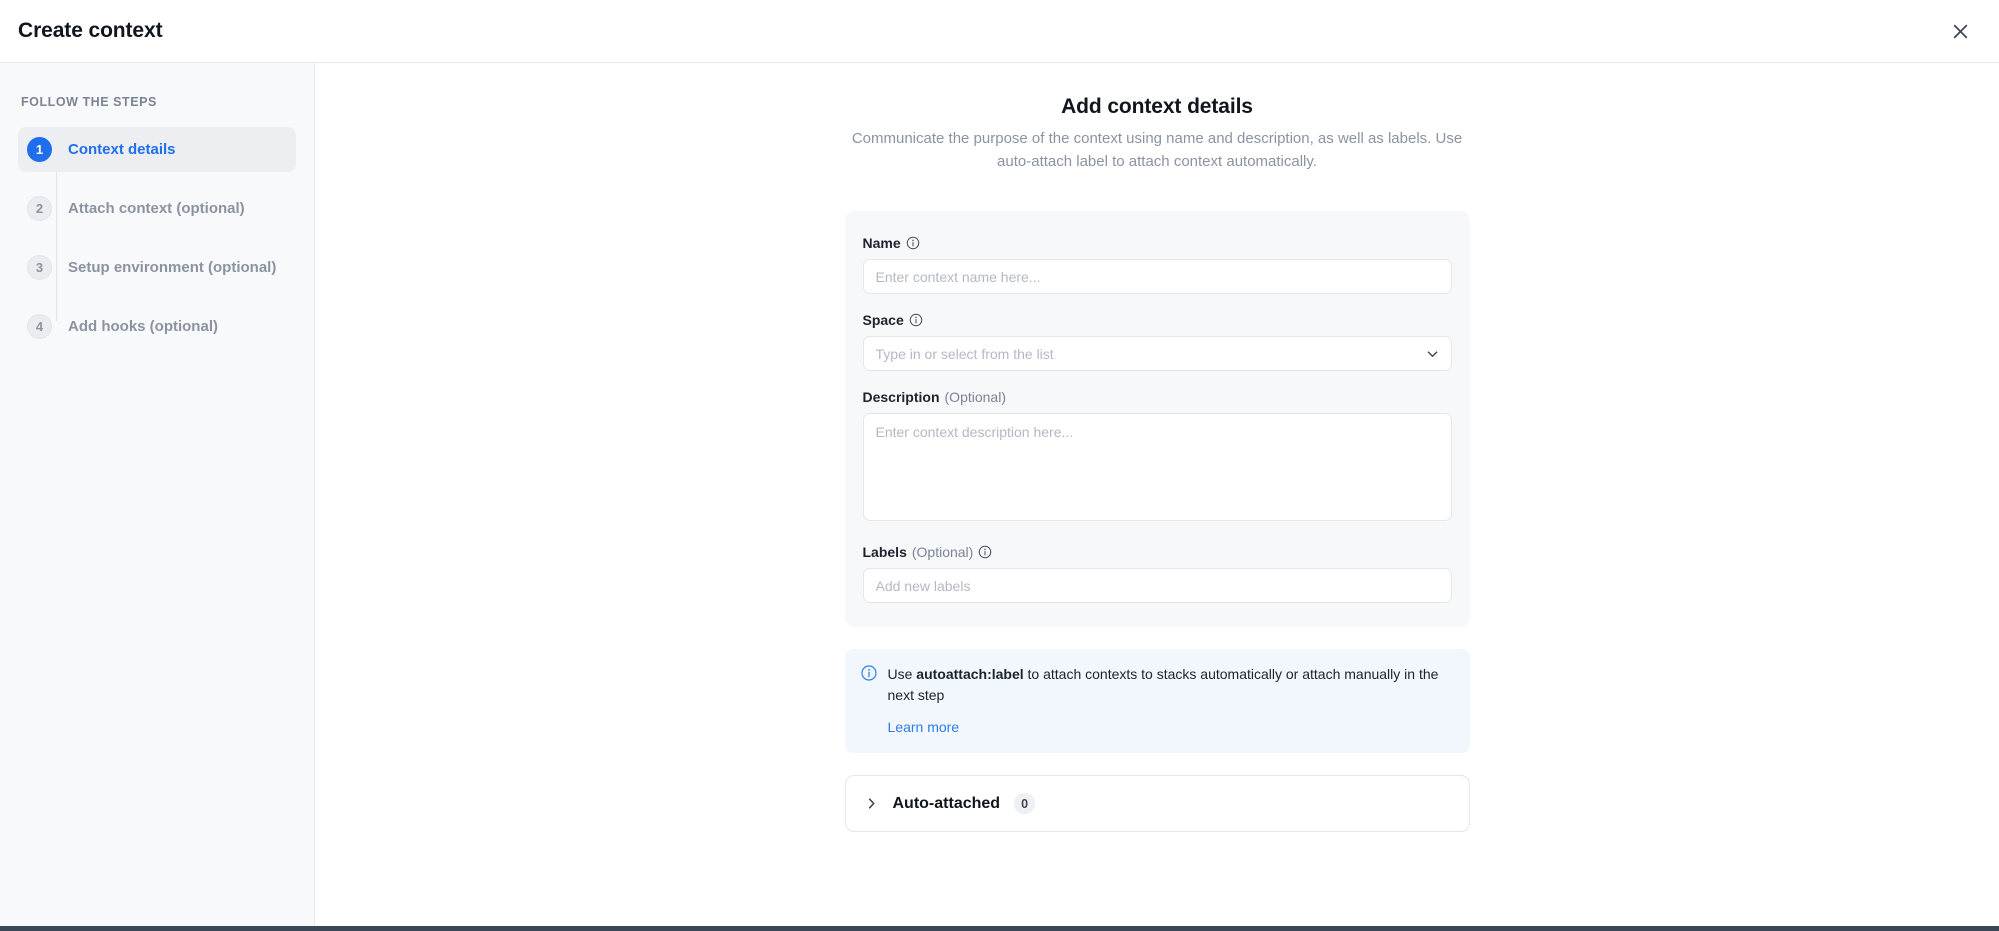  I want to click on step-label-1: Context details, so click(122, 149).